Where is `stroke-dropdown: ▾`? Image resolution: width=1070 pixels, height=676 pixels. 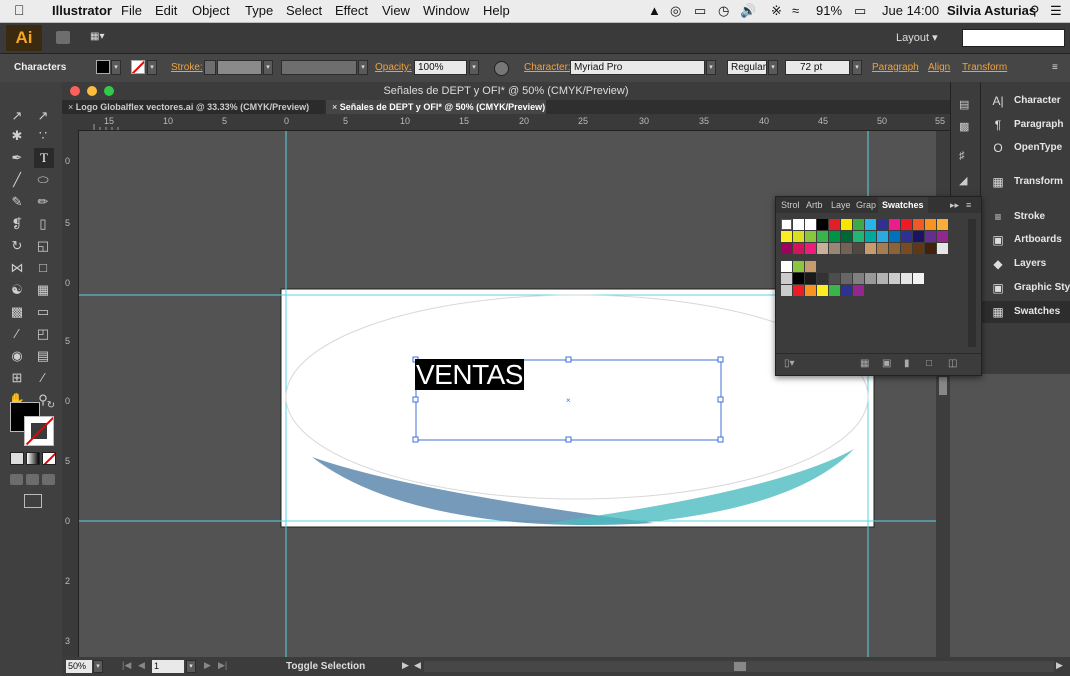
stroke-dropdown: ▾ is located at coordinates (152, 67).